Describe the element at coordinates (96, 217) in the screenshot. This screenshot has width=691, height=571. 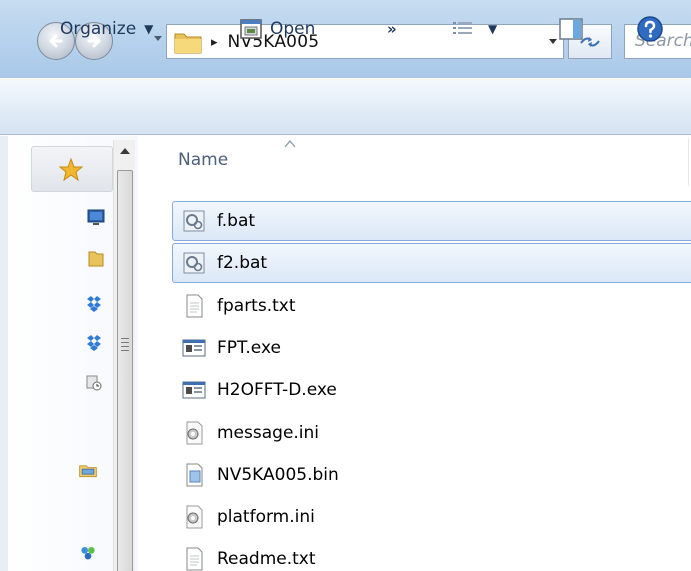
I see `desktop-icon` at that location.